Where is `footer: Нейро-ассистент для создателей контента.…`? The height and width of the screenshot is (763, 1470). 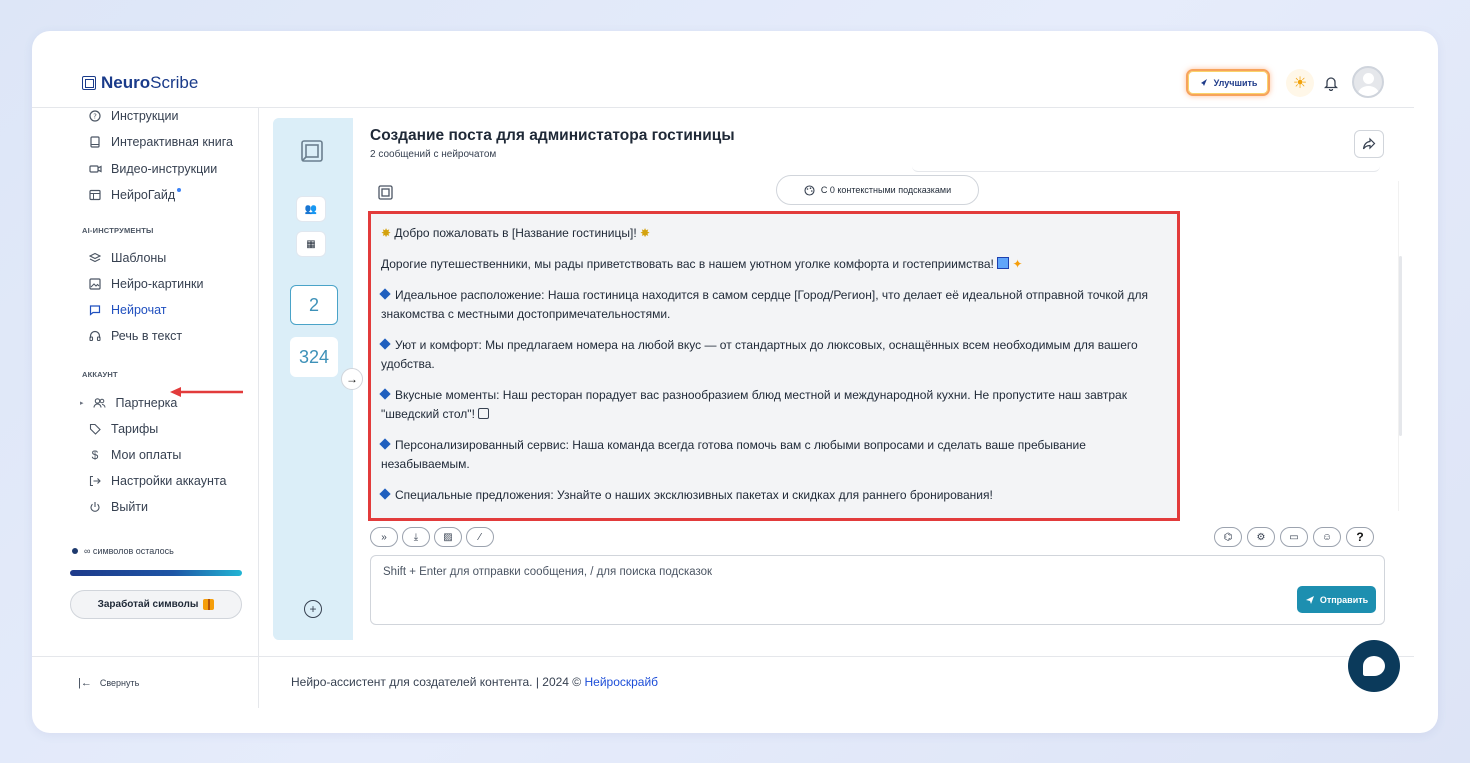
footer: Нейро-ассистент для создателей контента.… is located at coordinates (474, 682).